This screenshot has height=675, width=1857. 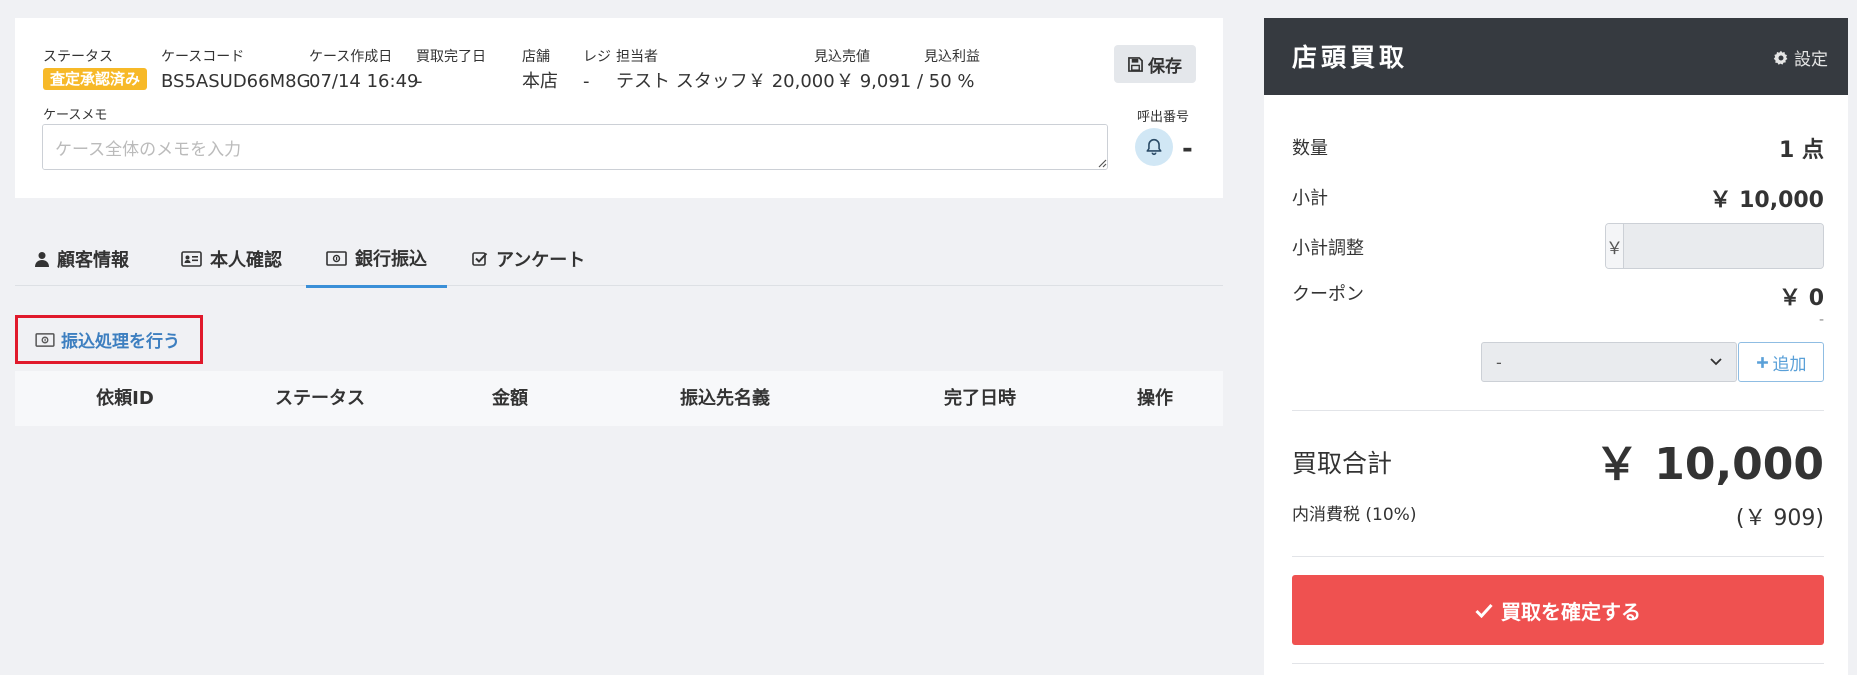 I want to click on quantity-value: 1 点, so click(x=1801, y=150).